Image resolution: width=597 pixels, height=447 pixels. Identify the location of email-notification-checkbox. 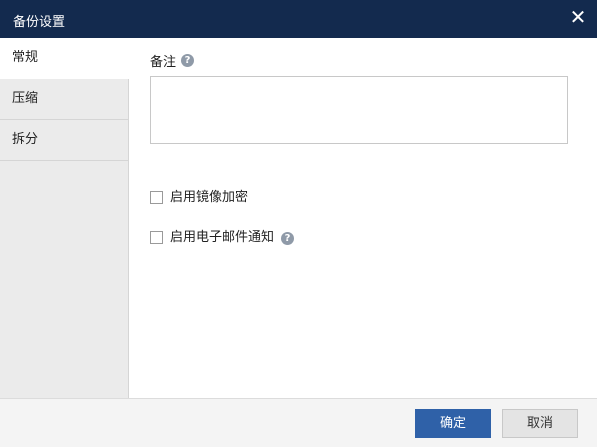
(156, 237).